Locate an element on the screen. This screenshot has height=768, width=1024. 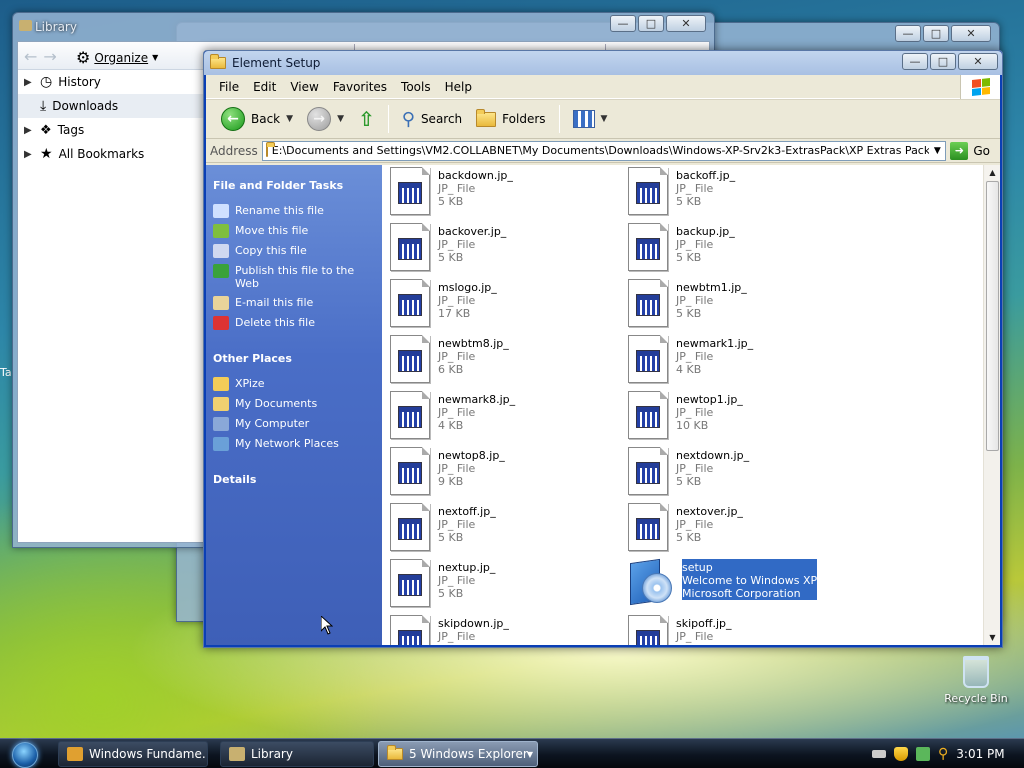
explorer-title-bar: Element Setup is located at coordinates (603, 63).